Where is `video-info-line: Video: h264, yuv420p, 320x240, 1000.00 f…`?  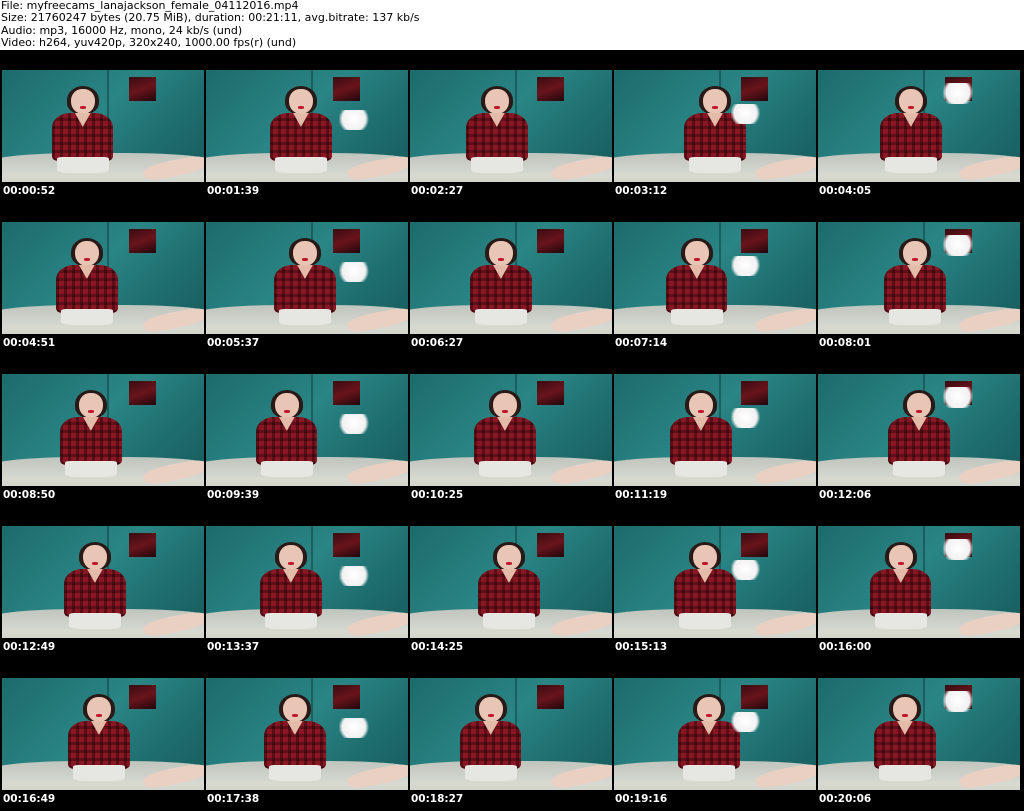 video-info-line: Video: h264, yuv420p, 320x240, 1000.00 f… is located at coordinates (149, 42).